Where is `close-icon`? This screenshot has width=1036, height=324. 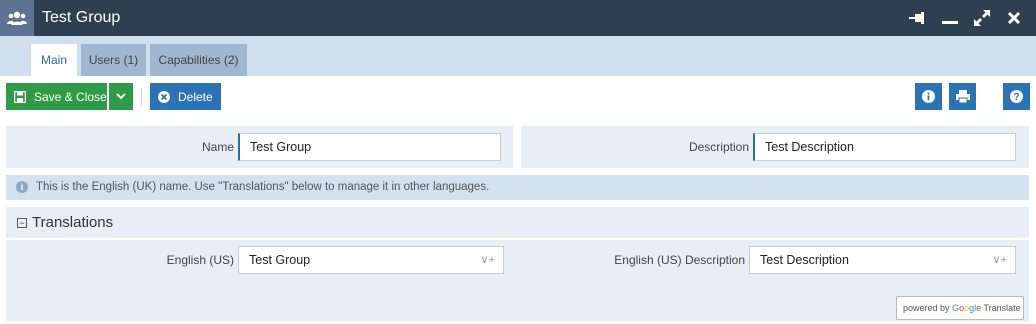 close-icon is located at coordinates (1014, 18).